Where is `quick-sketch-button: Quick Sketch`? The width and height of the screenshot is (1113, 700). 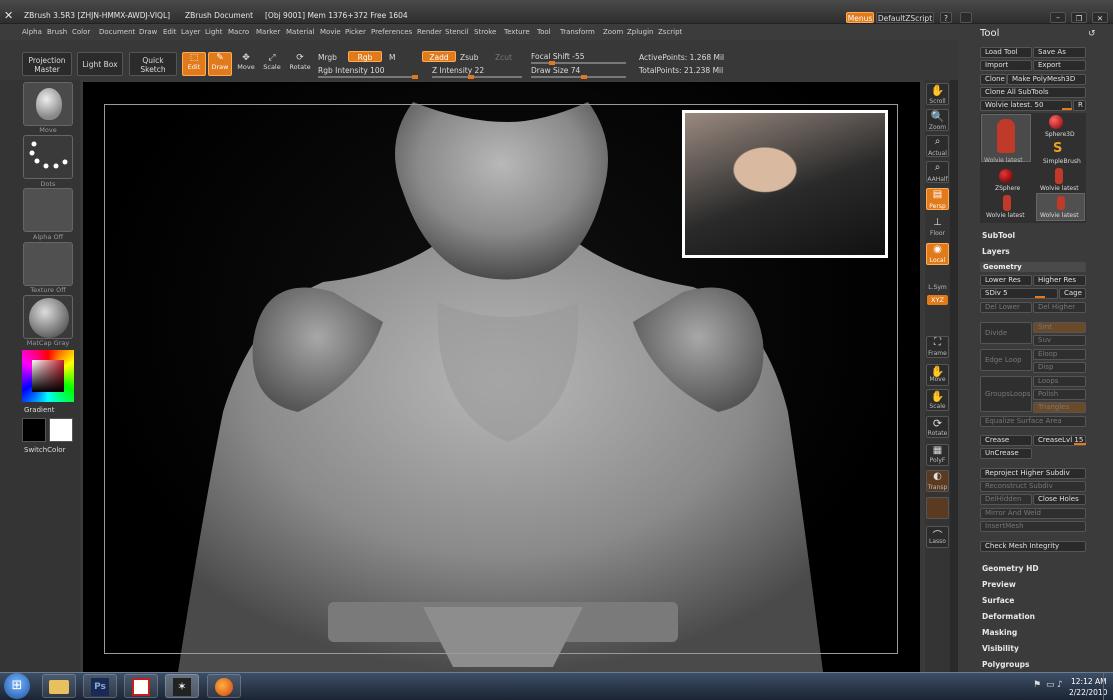 quick-sketch-button: Quick Sketch is located at coordinates (153, 64).